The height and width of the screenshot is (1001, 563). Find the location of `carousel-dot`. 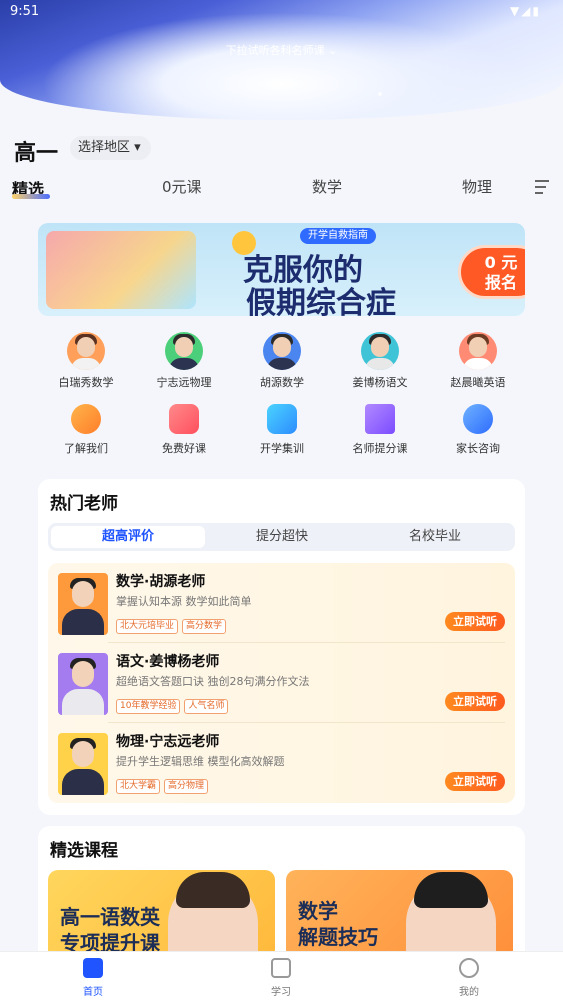

carousel-dot is located at coordinates (380, 94).